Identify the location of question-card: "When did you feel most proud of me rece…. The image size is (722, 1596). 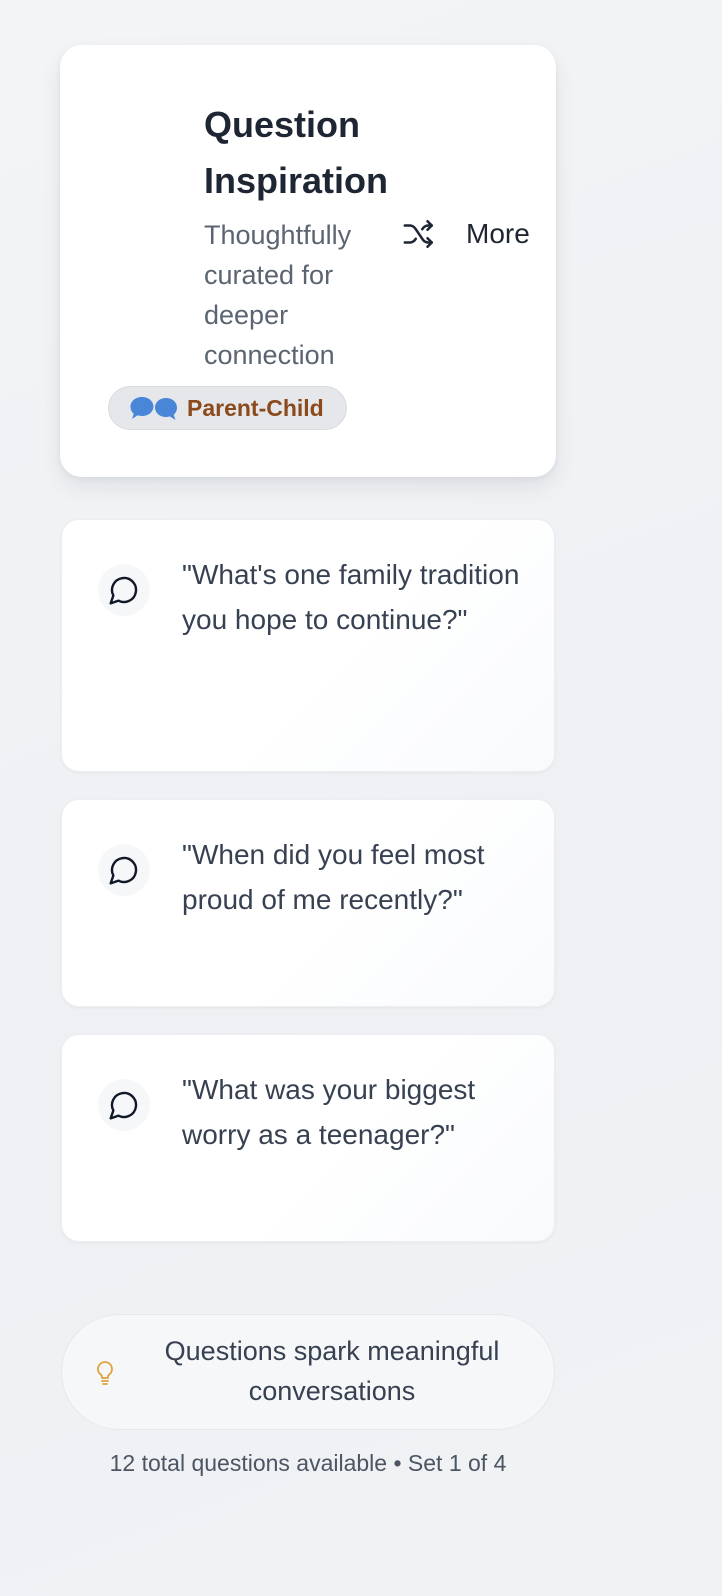
(308, 903).